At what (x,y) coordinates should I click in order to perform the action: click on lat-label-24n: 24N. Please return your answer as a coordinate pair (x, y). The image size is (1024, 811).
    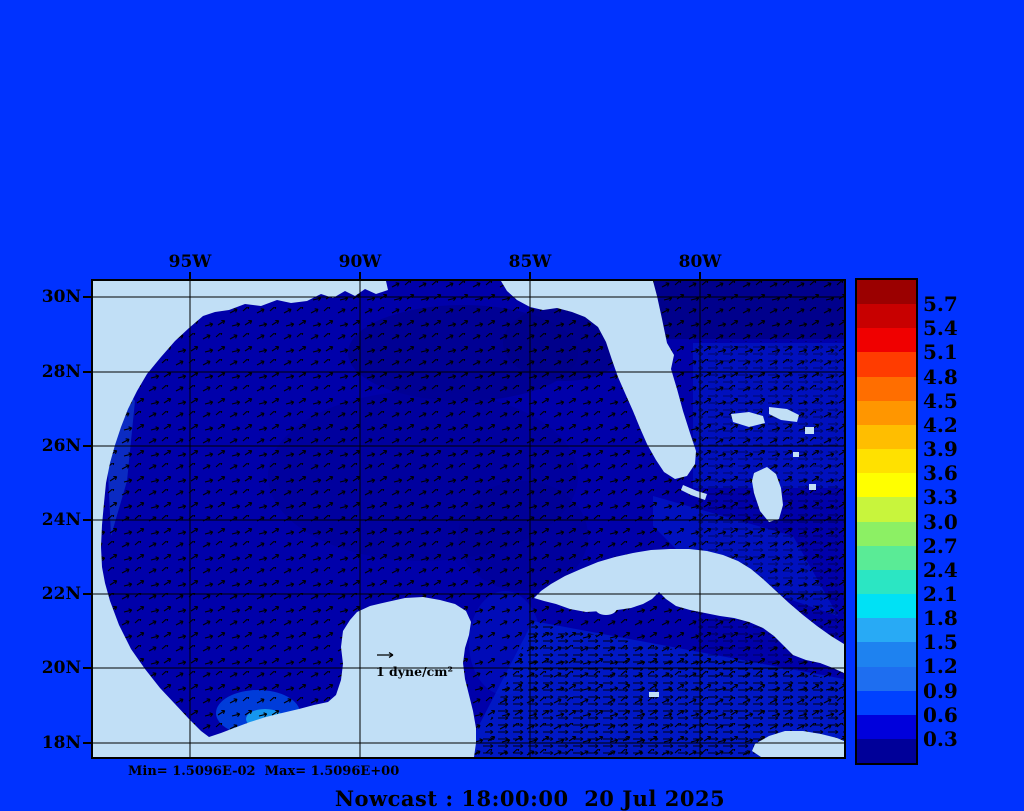
    Looking at the image, I should click on (61, 520).